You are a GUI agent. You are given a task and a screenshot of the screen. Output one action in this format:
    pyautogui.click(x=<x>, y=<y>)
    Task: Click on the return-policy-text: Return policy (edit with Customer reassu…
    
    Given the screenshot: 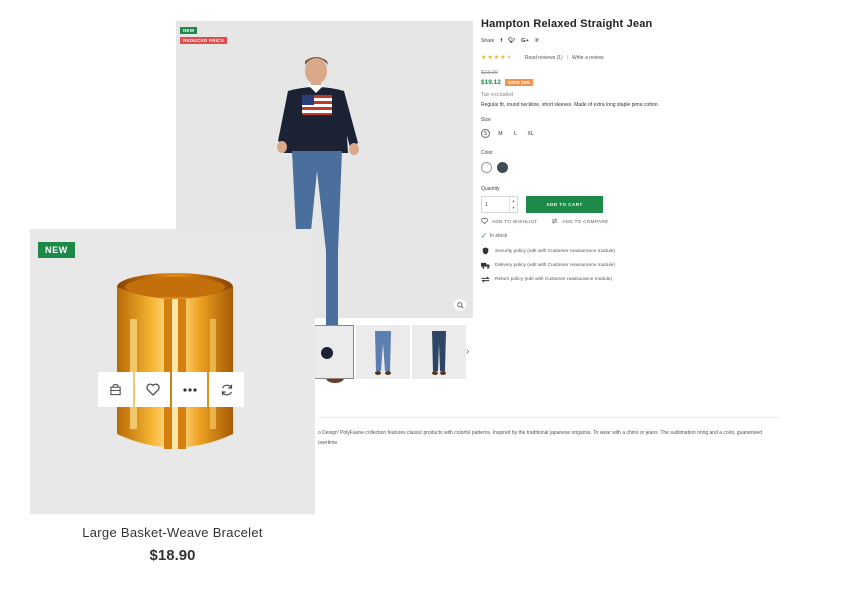 What is the action you would take?
    pyautogui.click(x=554, y=279)
    